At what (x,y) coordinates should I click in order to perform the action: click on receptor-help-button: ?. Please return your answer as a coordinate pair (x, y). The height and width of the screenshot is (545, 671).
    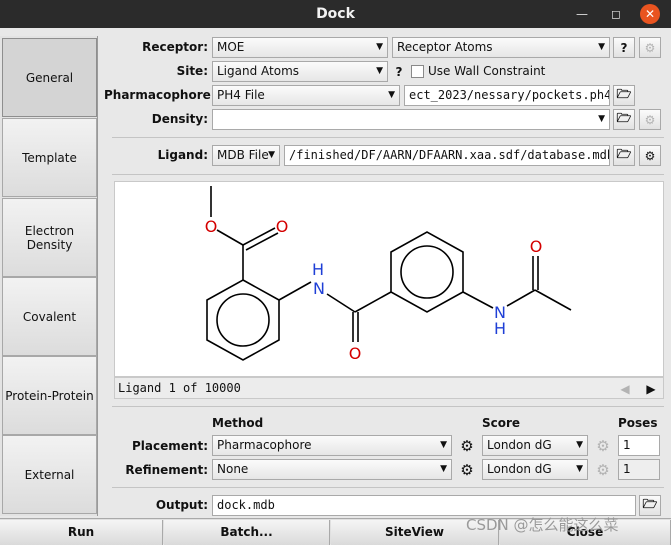
    Looking at the image, I should click on (624, 47).